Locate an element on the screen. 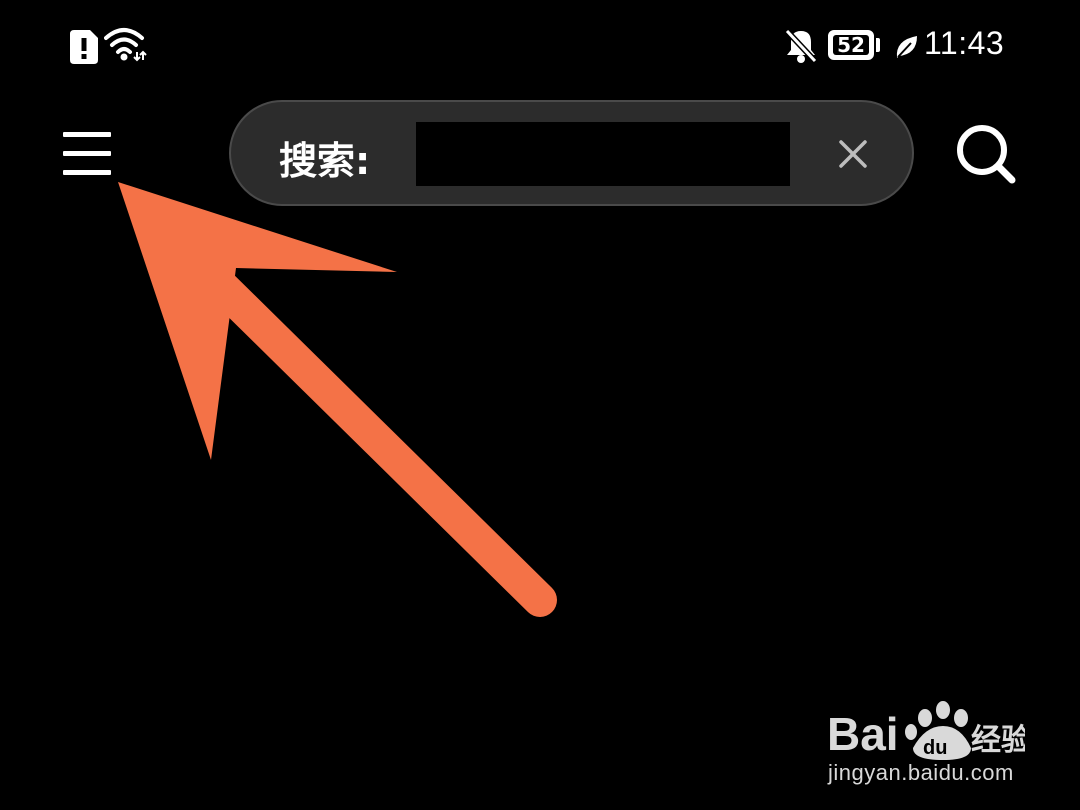 This screenshot has height=810, width=1080. search-icon is located at coordinates (985, 153).